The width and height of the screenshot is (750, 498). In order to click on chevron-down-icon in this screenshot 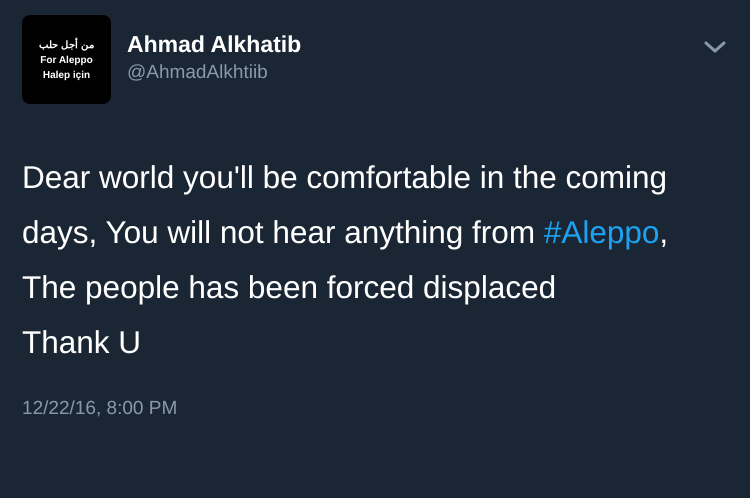, I will do `click(715, 47)`.